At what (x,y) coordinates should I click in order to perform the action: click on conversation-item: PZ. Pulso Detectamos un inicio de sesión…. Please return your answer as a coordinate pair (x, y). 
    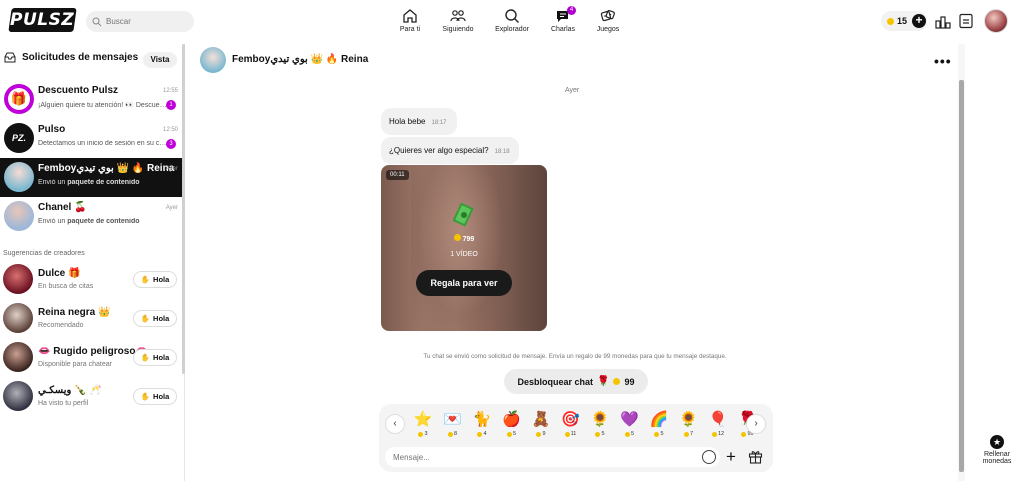
    Looking at the image, I should click on (91, 138).